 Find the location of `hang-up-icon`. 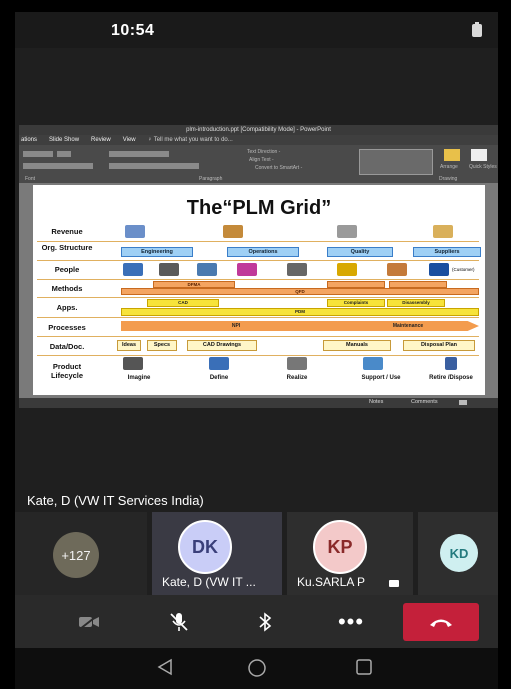

hang-up-icon is located at coordinates (441, 623).